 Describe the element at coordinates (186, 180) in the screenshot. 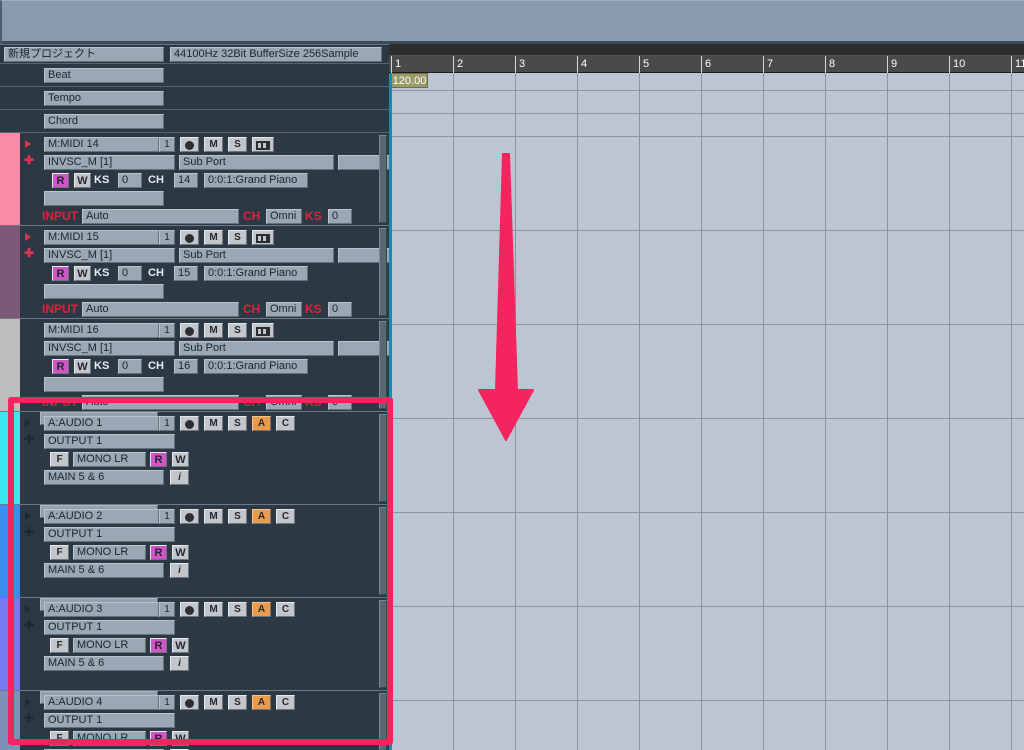

I see `ch-value-field: 14` at that location.